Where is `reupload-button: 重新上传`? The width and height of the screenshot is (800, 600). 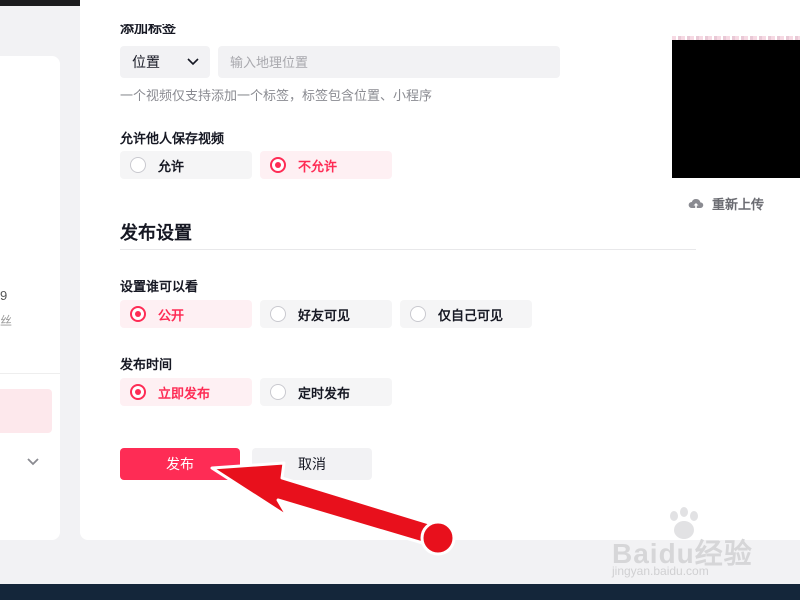 reupload-button: 重新上传 is located at coordinates (726, 203).